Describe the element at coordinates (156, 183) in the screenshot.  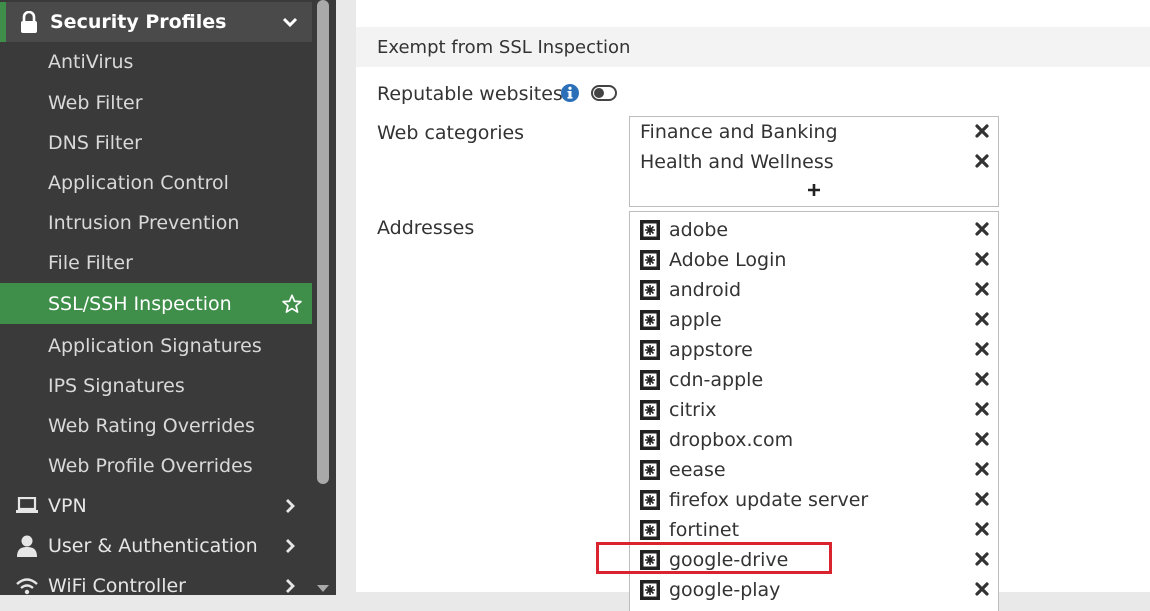
I see `sidebar-item-application-control: Application Control` at that location.